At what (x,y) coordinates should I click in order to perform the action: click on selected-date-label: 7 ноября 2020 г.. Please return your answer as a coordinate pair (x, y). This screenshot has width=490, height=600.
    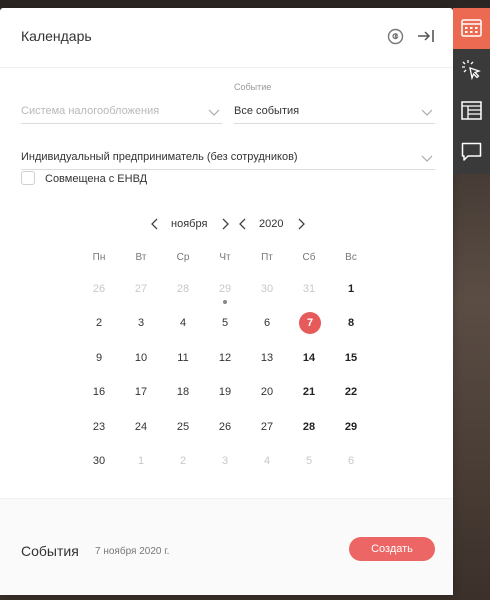
    Looking at the image, I should click on (132, 551).